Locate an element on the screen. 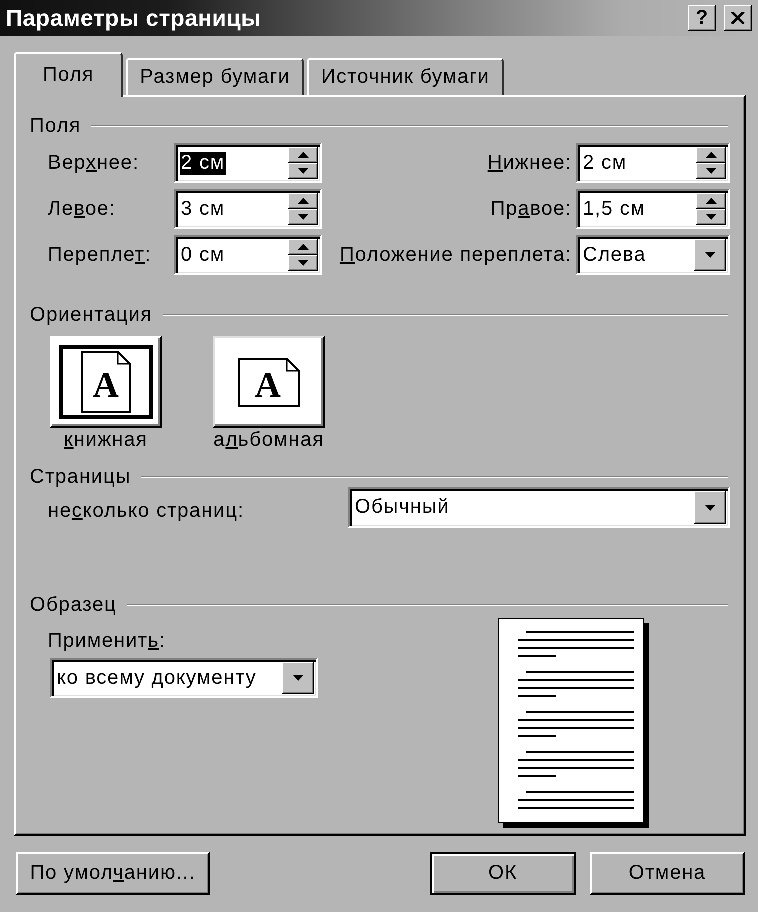  close-icon is located at coordinates (738, 18).